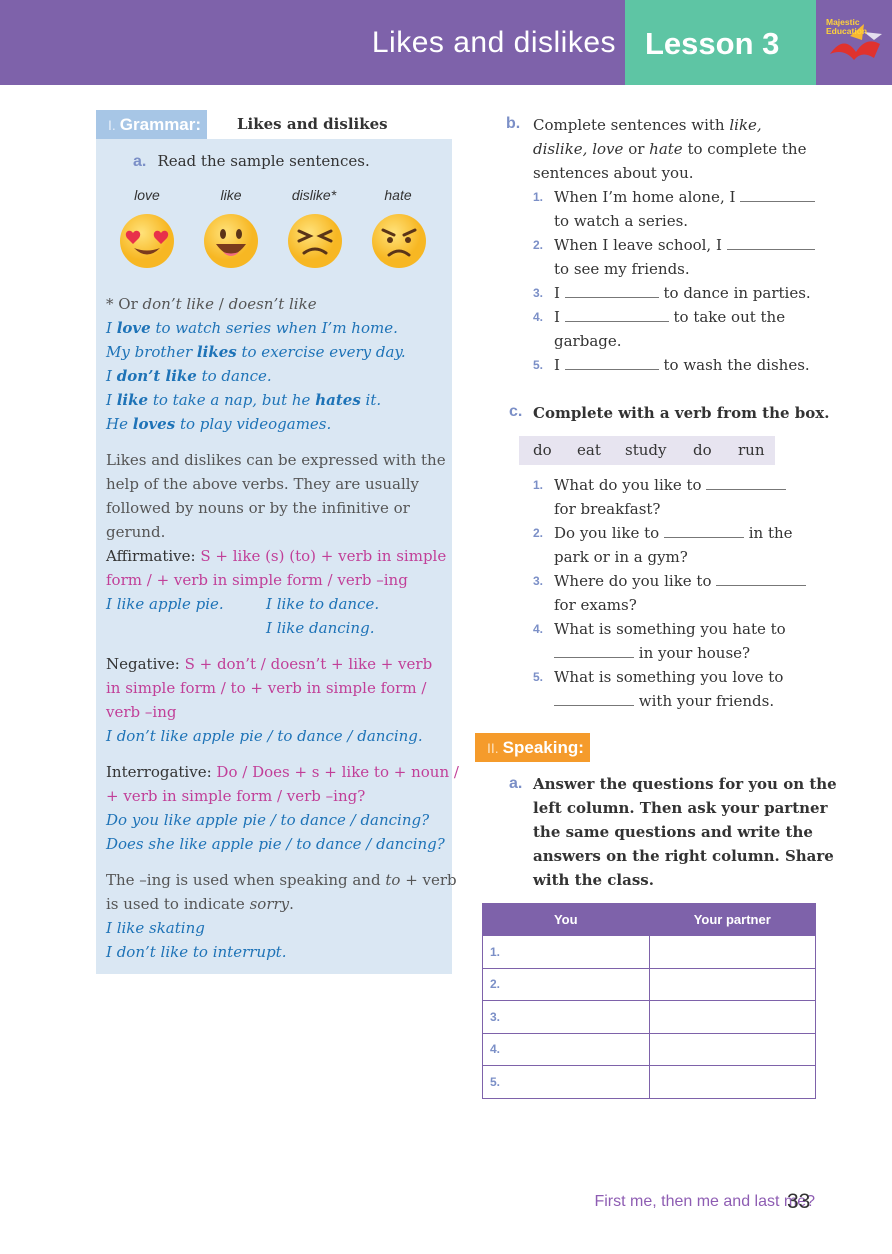 Image resolution: width=892 pixels, height=1254 pixels. What do you see at coordinates (140, 161) in the screenshot?
I see `exercise-letter: a.` at bounding box center [140, 161].